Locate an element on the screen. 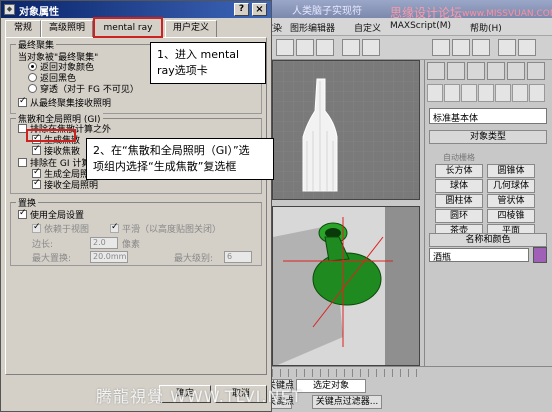 The height and width of the screenshot is (412, 552). radio-return-object-color is located at coordinates (32, 66).